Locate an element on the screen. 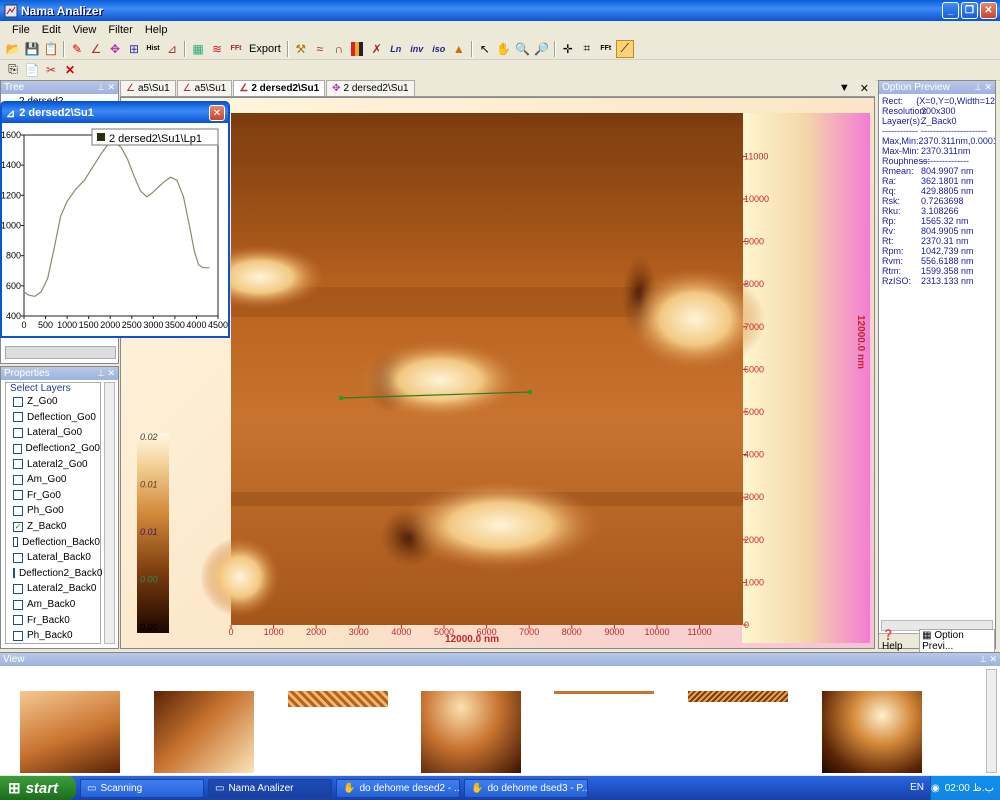  wave-icon: ≋ is located at coordinates (217, 49).